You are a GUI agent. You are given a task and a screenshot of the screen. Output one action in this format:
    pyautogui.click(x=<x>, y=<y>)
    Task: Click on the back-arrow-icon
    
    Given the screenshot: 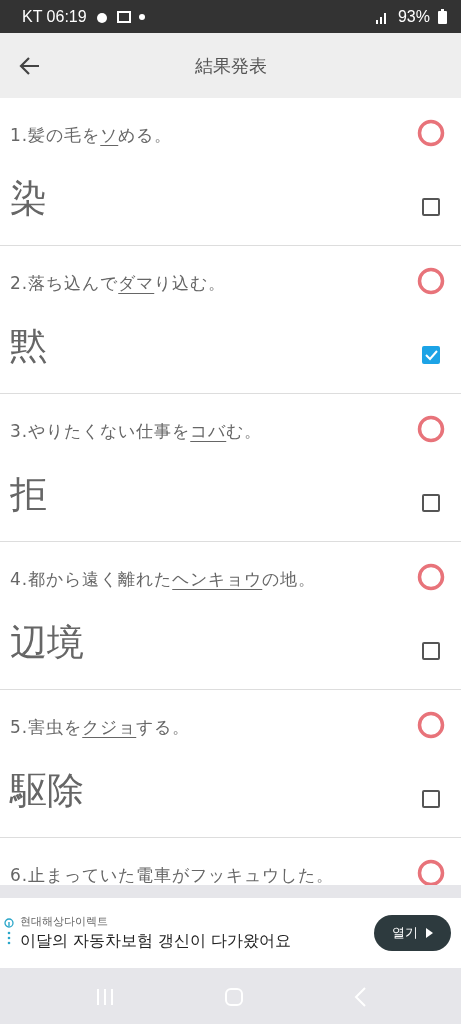 What is the action you would take?
    pyautogui.click(x=30, y=66)
    